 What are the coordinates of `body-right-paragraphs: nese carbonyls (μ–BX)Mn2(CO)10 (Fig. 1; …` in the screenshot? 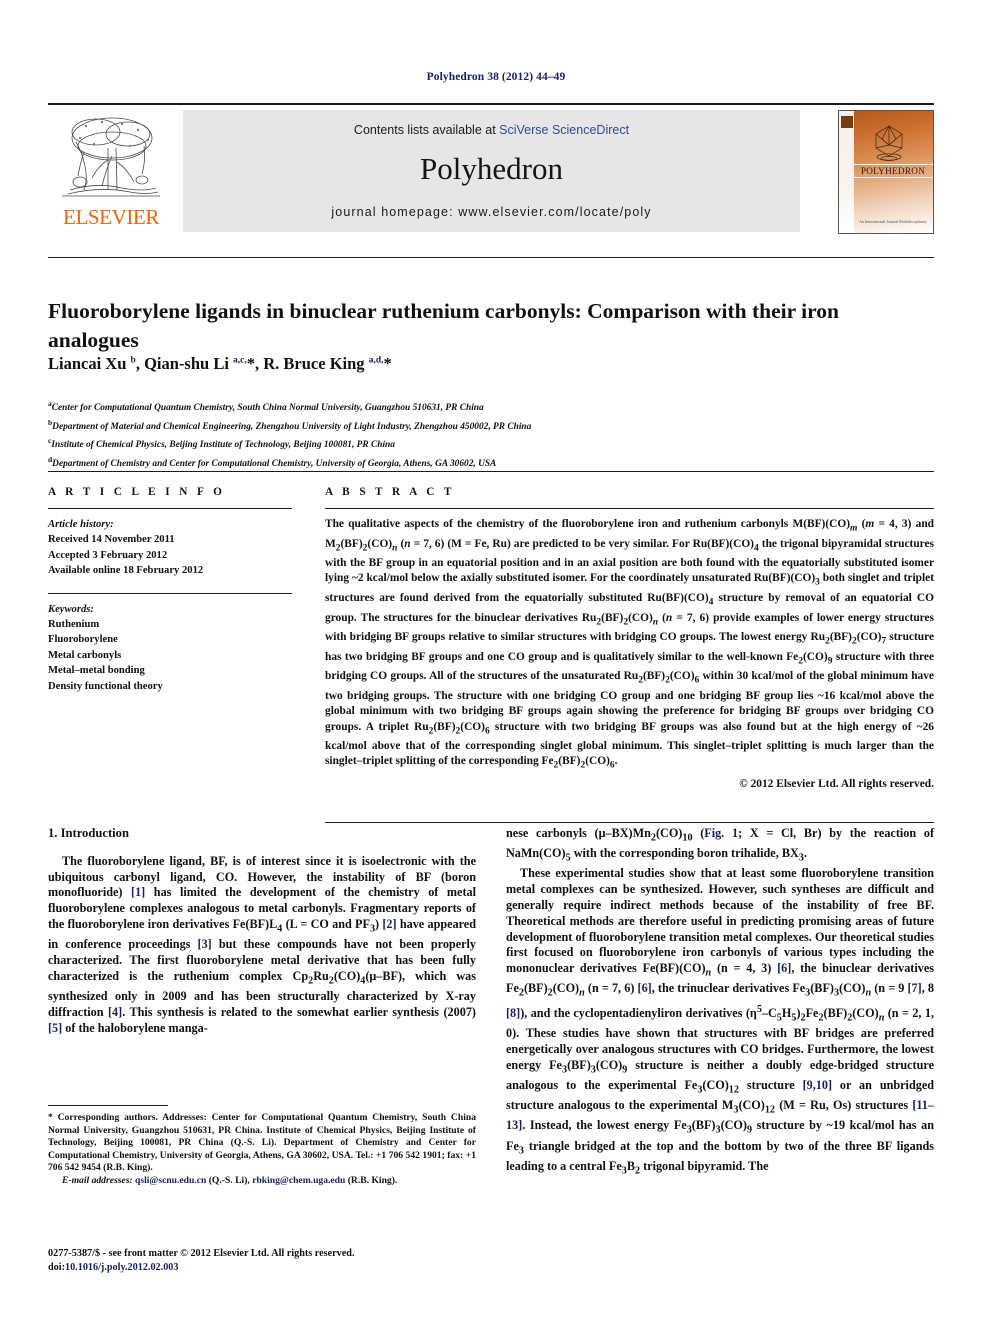 It's located at (720, 1002).